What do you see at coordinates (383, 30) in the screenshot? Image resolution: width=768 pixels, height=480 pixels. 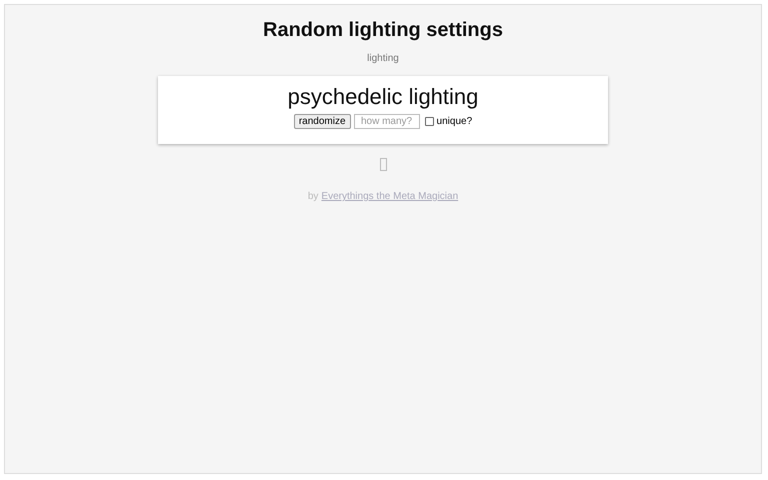 I see `page-title: Random lighting settings` at bounding box center [383, 30].